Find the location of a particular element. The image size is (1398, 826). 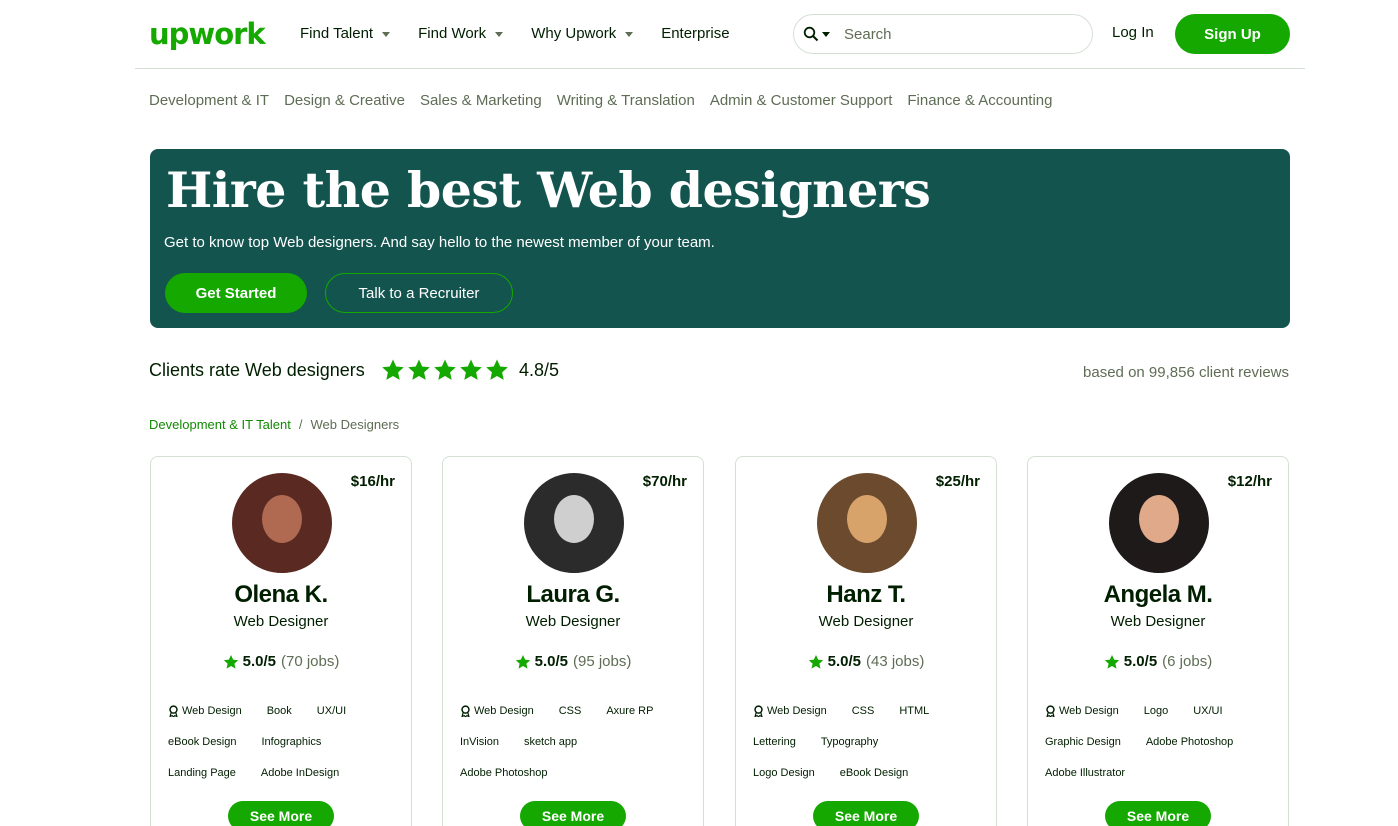

skill-tag: Landing Page is located at coordinates (202, 773).